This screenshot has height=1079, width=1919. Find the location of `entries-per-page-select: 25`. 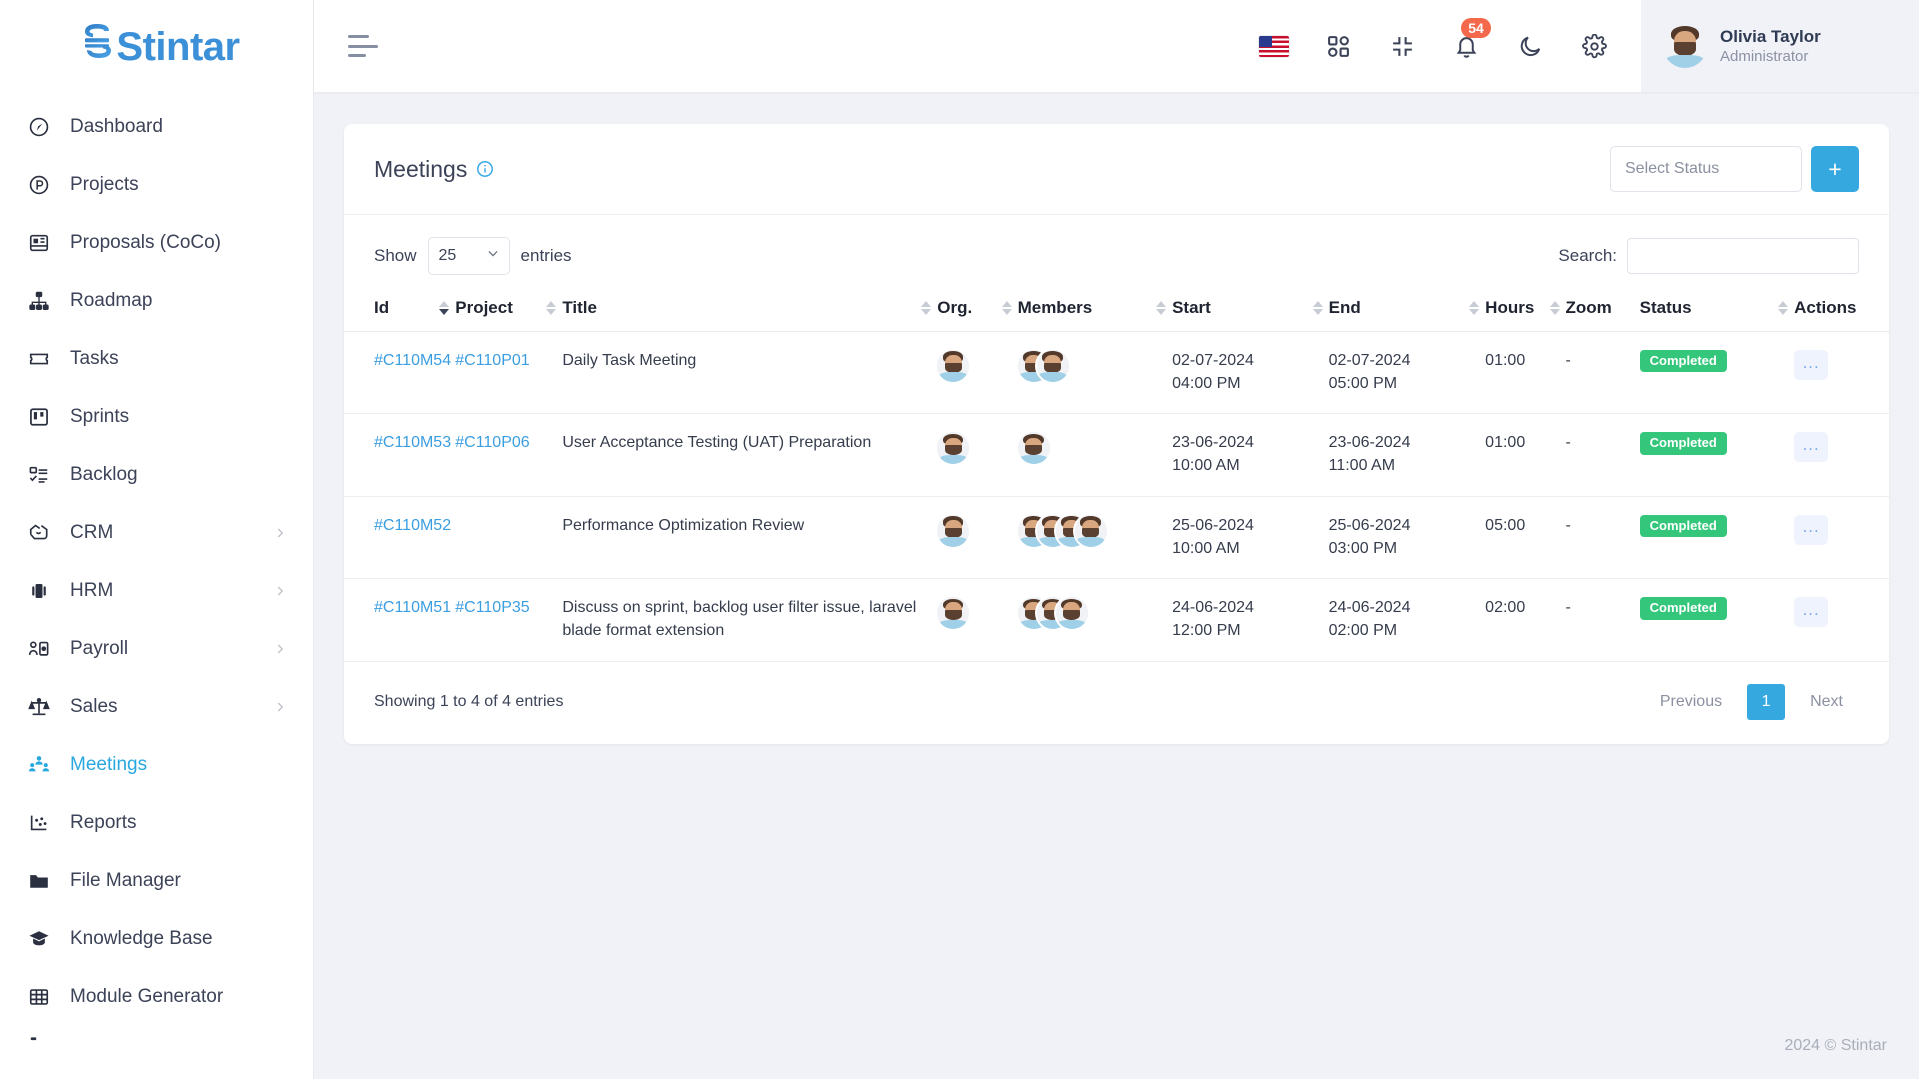

entries-per-page-select: 25 is located at coordinates (468, 256).